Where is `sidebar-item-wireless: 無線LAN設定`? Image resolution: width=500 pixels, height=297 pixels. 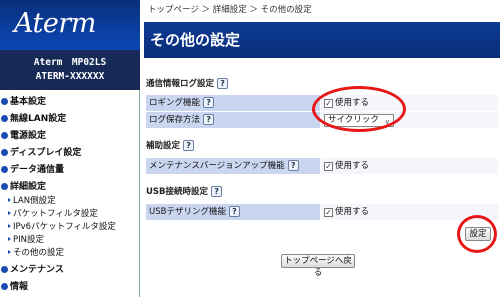
sidebar-item-wireless: 無線LAN設定 is located at coordinates (33, 119).